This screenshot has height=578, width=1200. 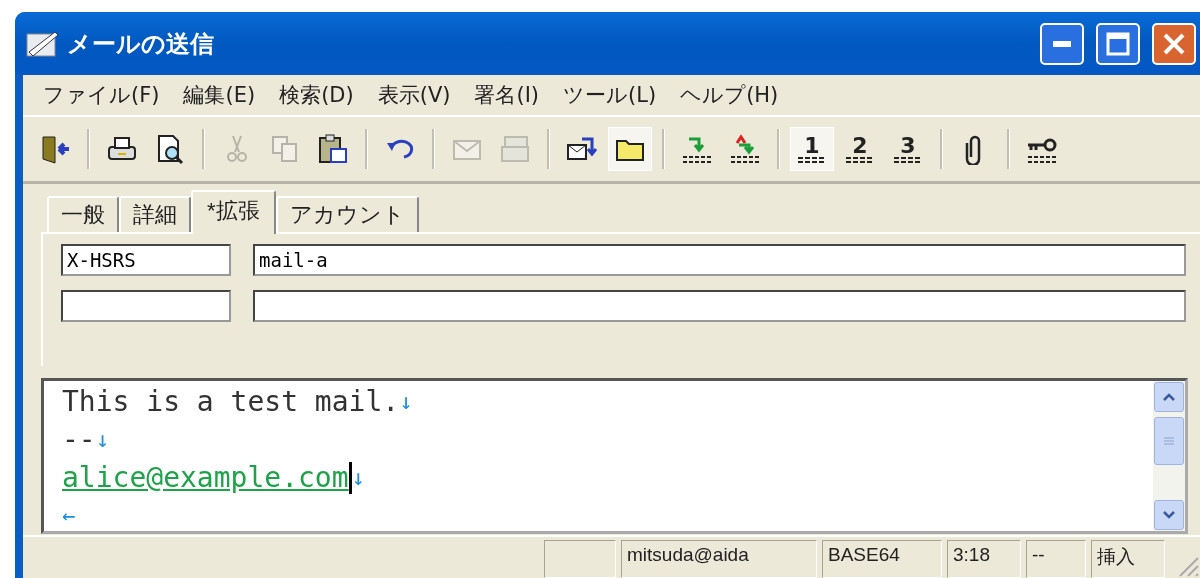 I want to click on close-icon, so click(x=1174, y=43).